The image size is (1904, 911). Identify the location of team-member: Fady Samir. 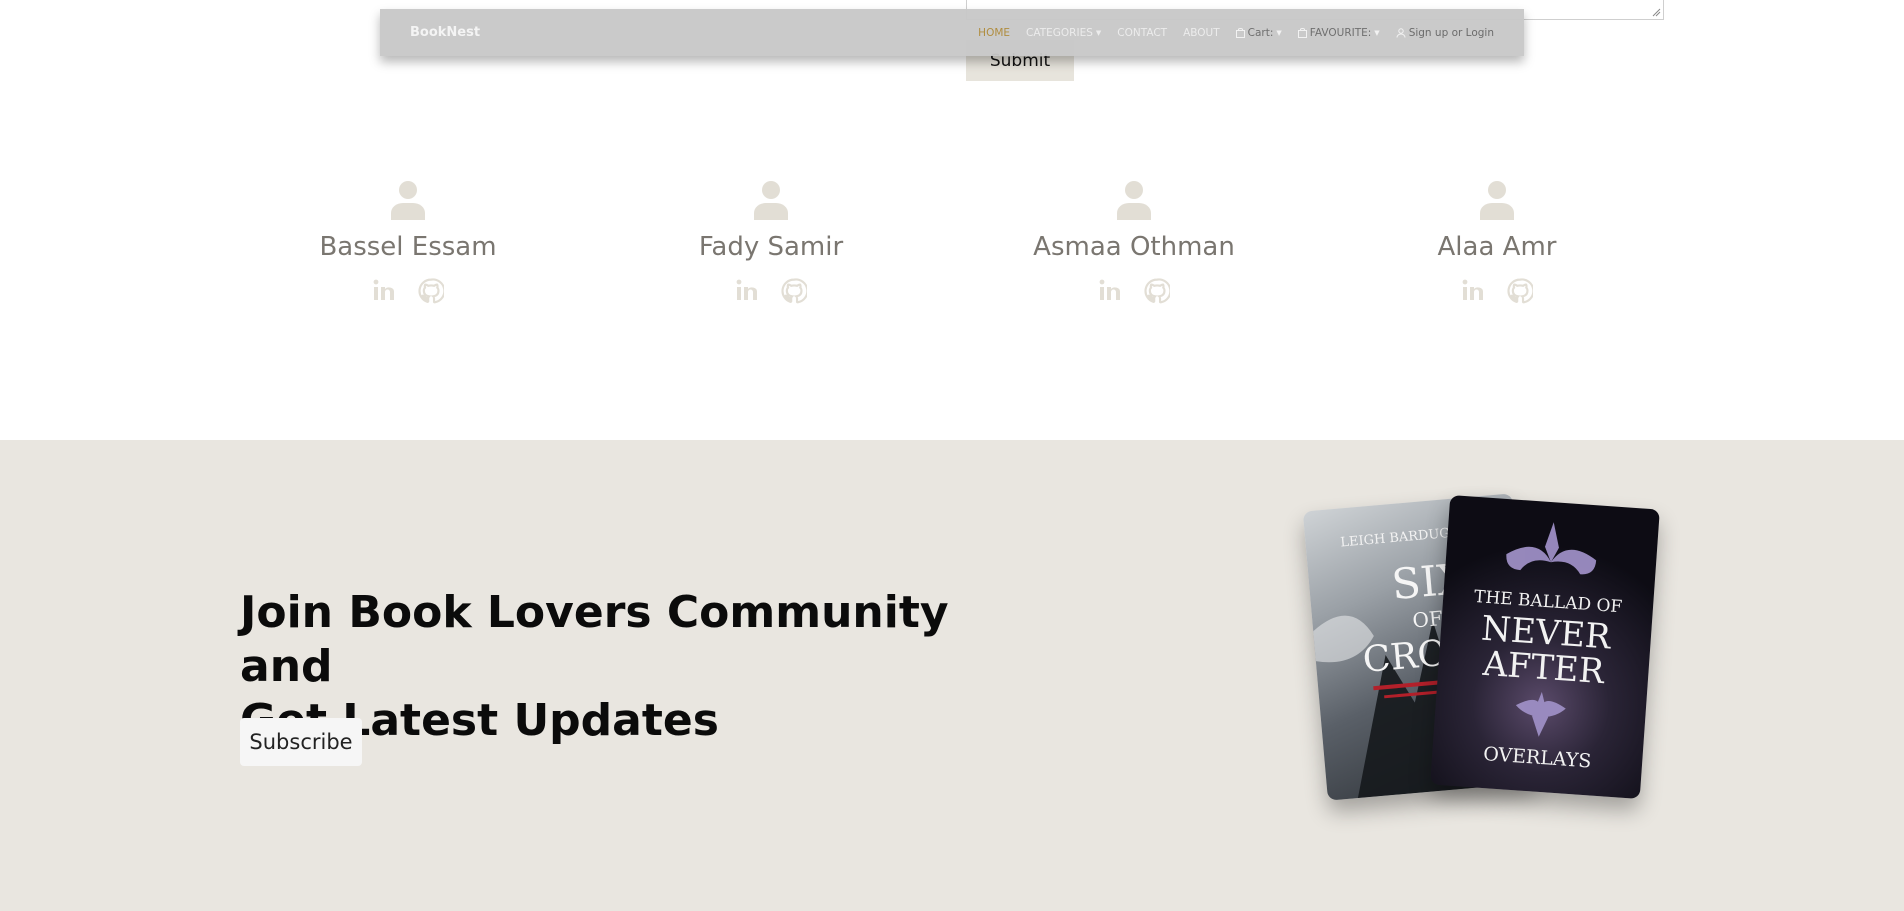
(771, 242).